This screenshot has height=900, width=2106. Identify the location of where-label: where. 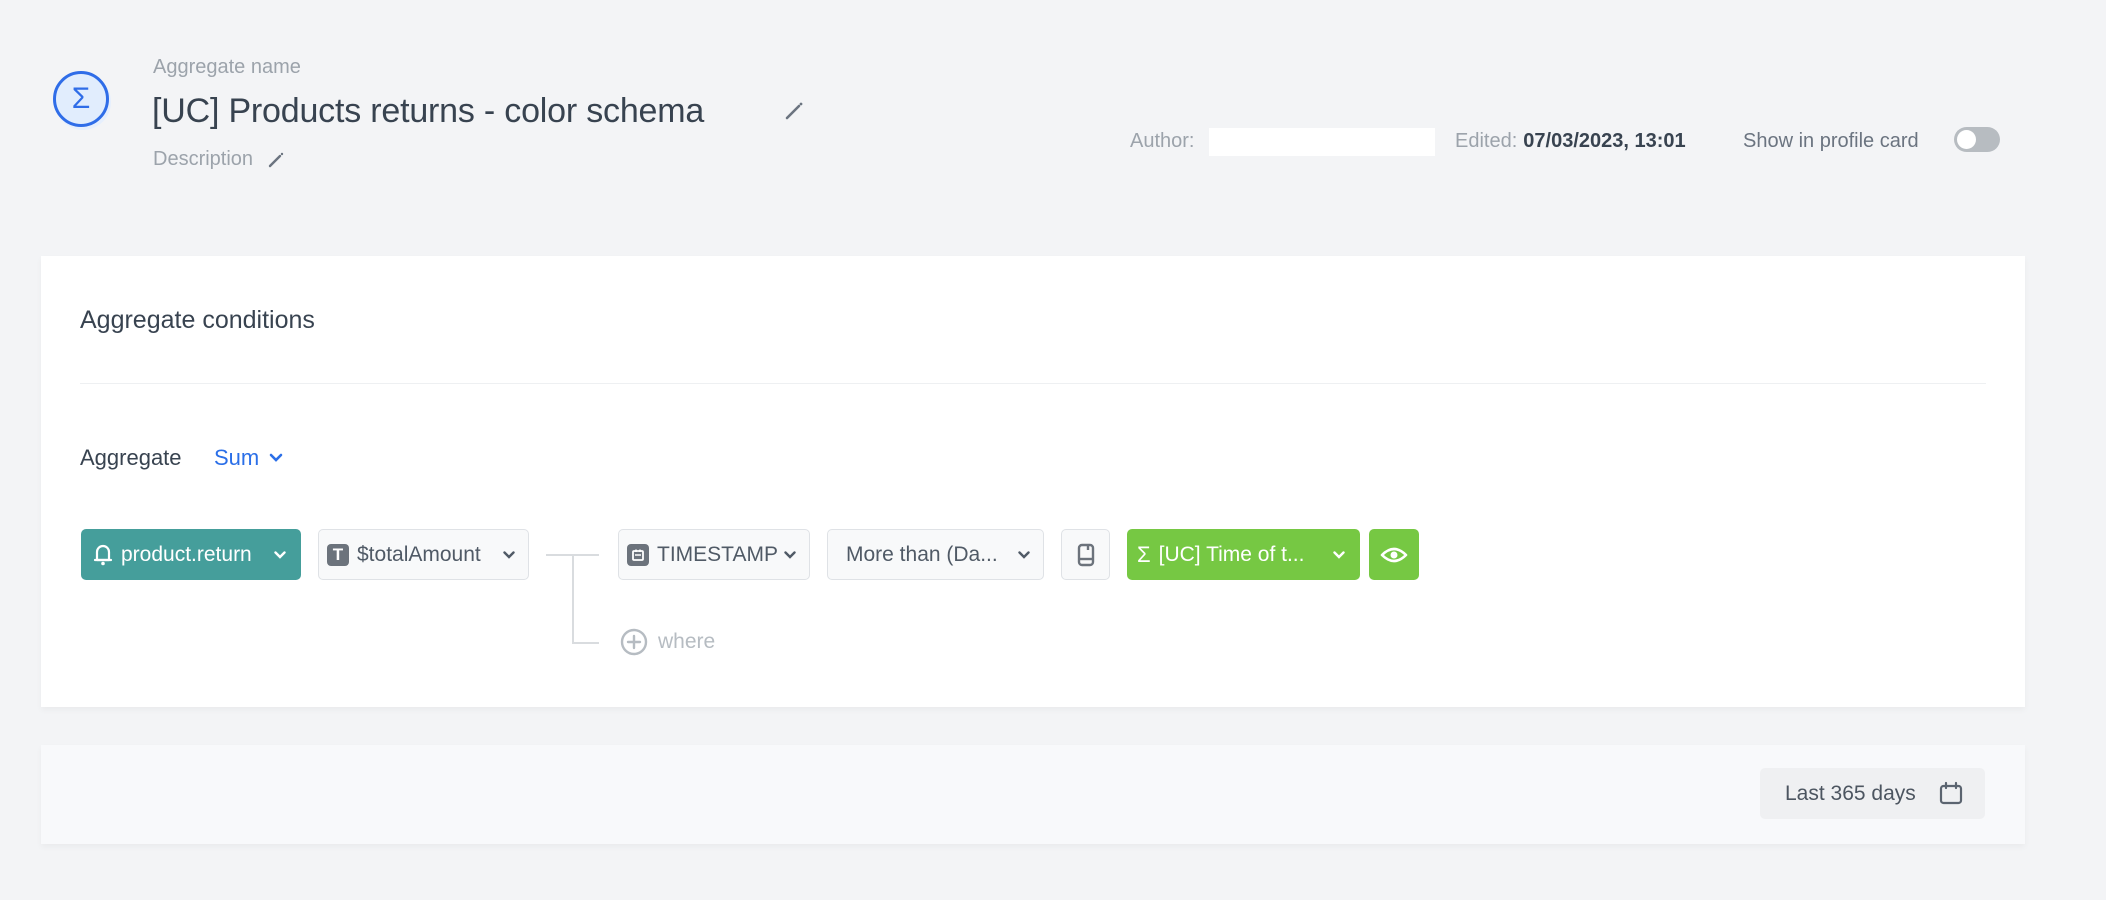
(687, 641).